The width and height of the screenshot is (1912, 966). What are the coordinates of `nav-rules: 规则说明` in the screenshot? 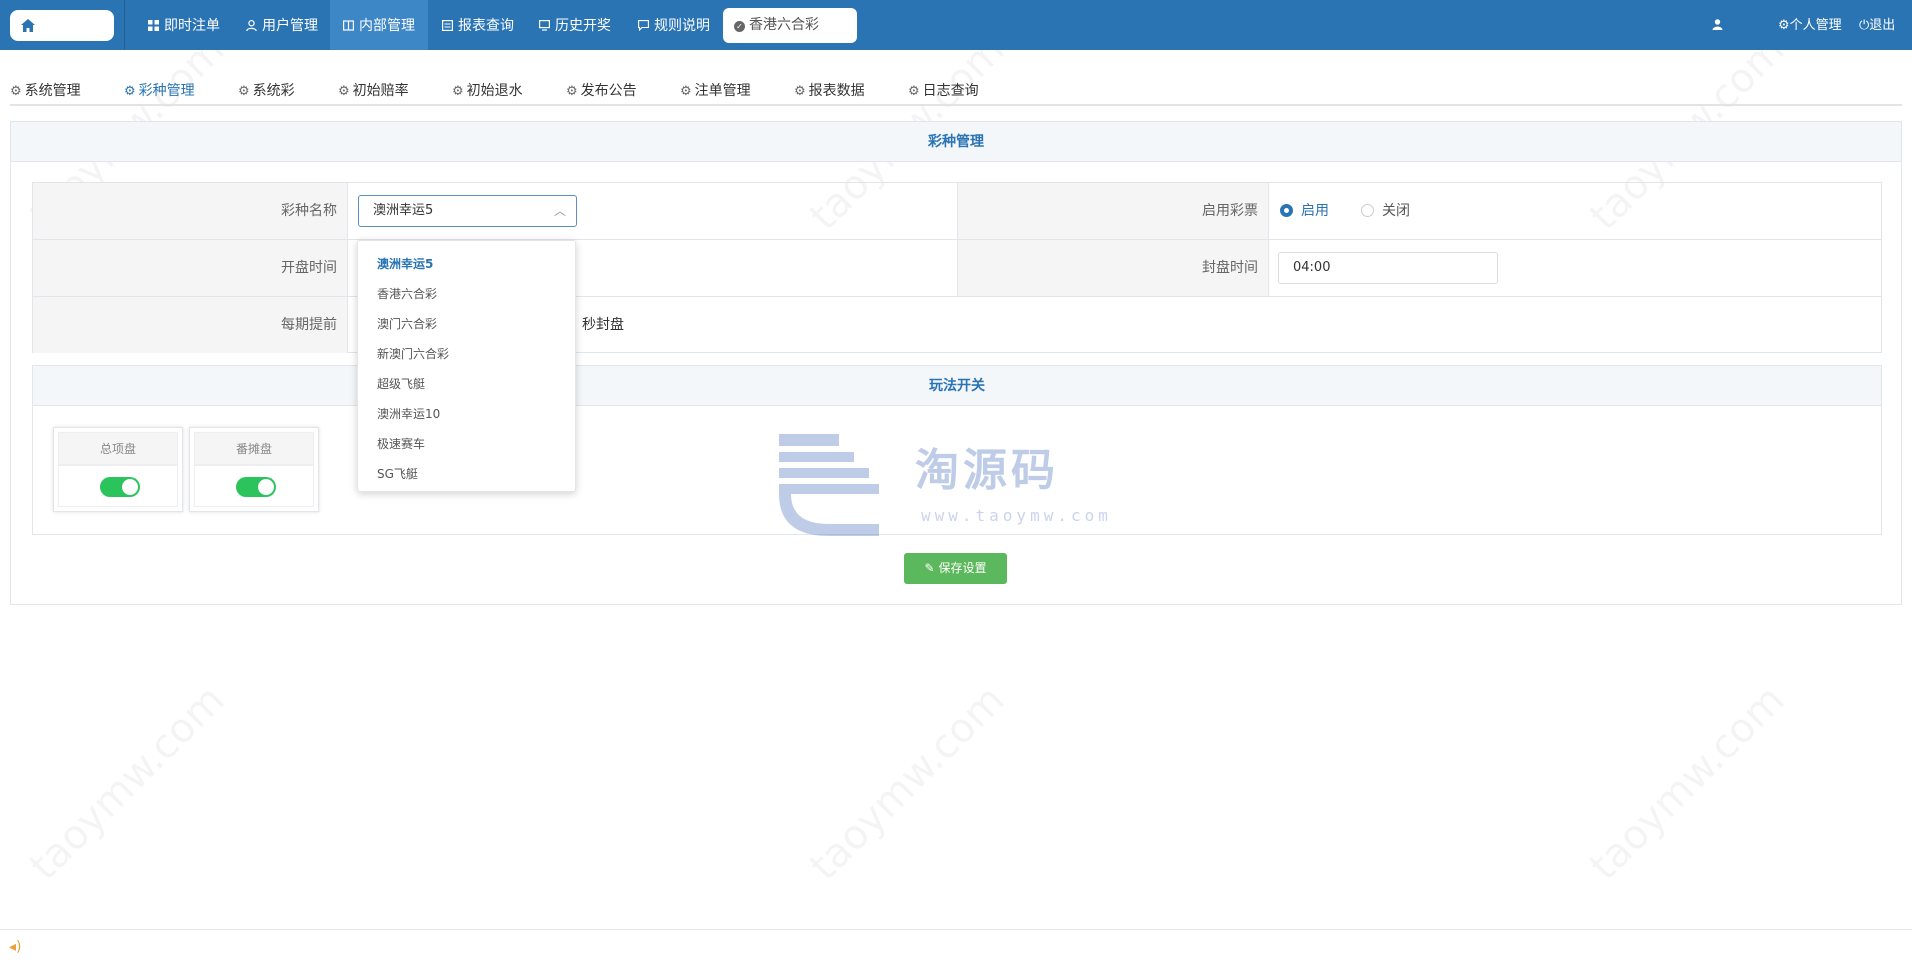 It's located at (674, 25).